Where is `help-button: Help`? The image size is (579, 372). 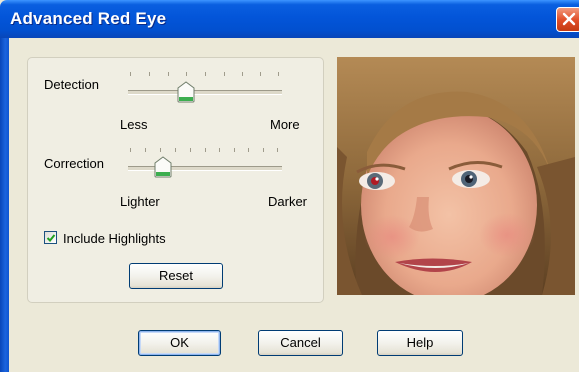
help-button: Help is located at coordinates (420, 343).